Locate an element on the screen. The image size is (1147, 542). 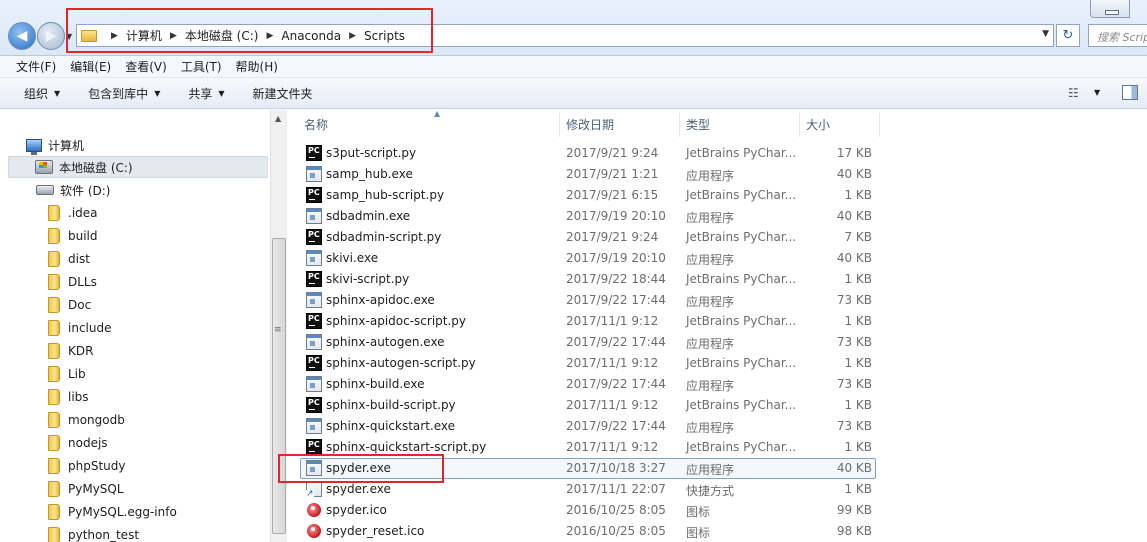
file-row: spyder.ico 2016/10/25 8:05 图标 99 KB is located at coordinates (588, 510).